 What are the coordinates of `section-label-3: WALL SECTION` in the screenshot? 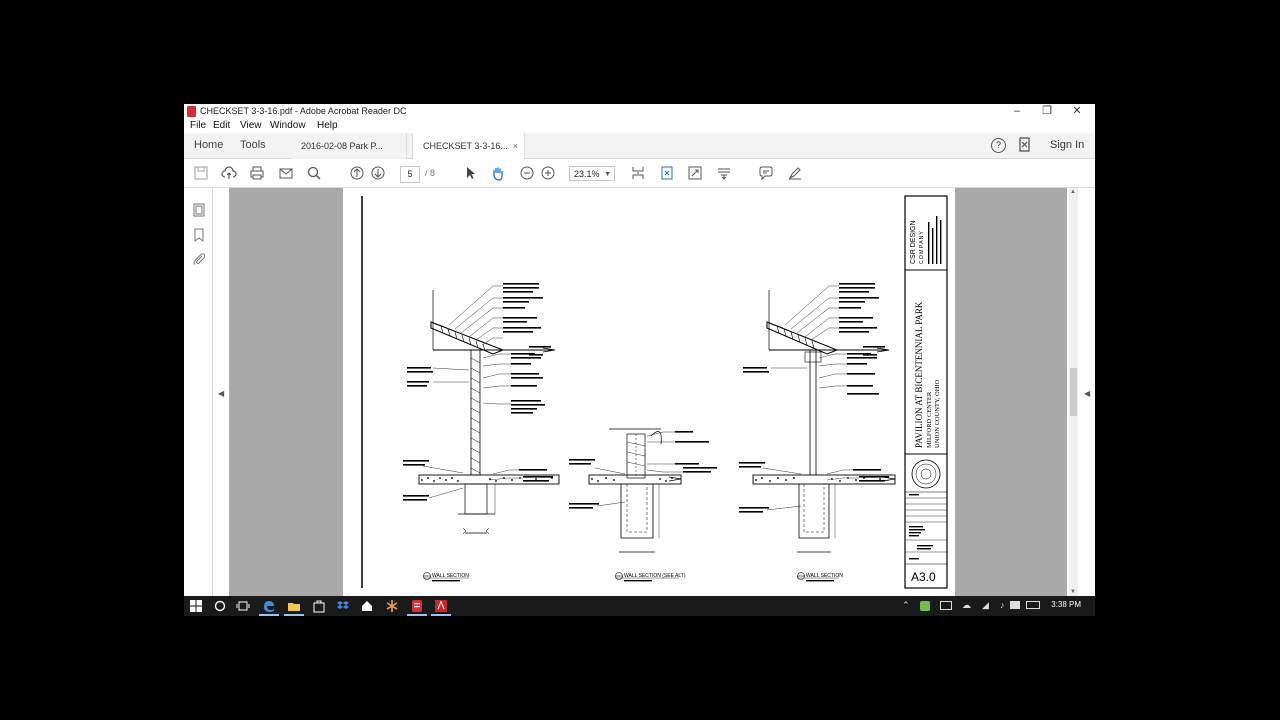 It's located at (824, 576).